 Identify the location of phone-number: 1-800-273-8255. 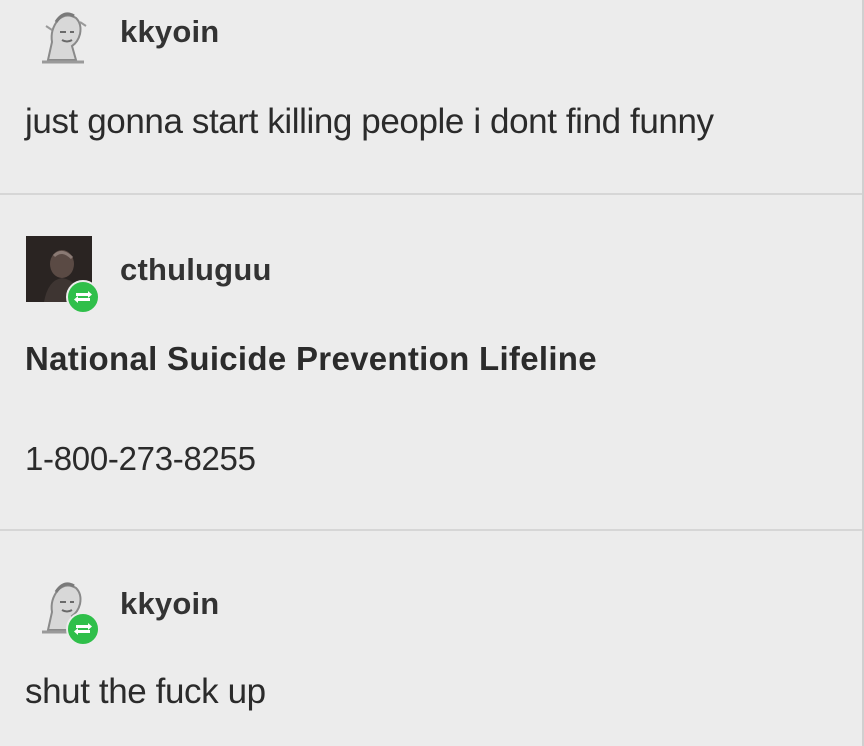
(140, 458).